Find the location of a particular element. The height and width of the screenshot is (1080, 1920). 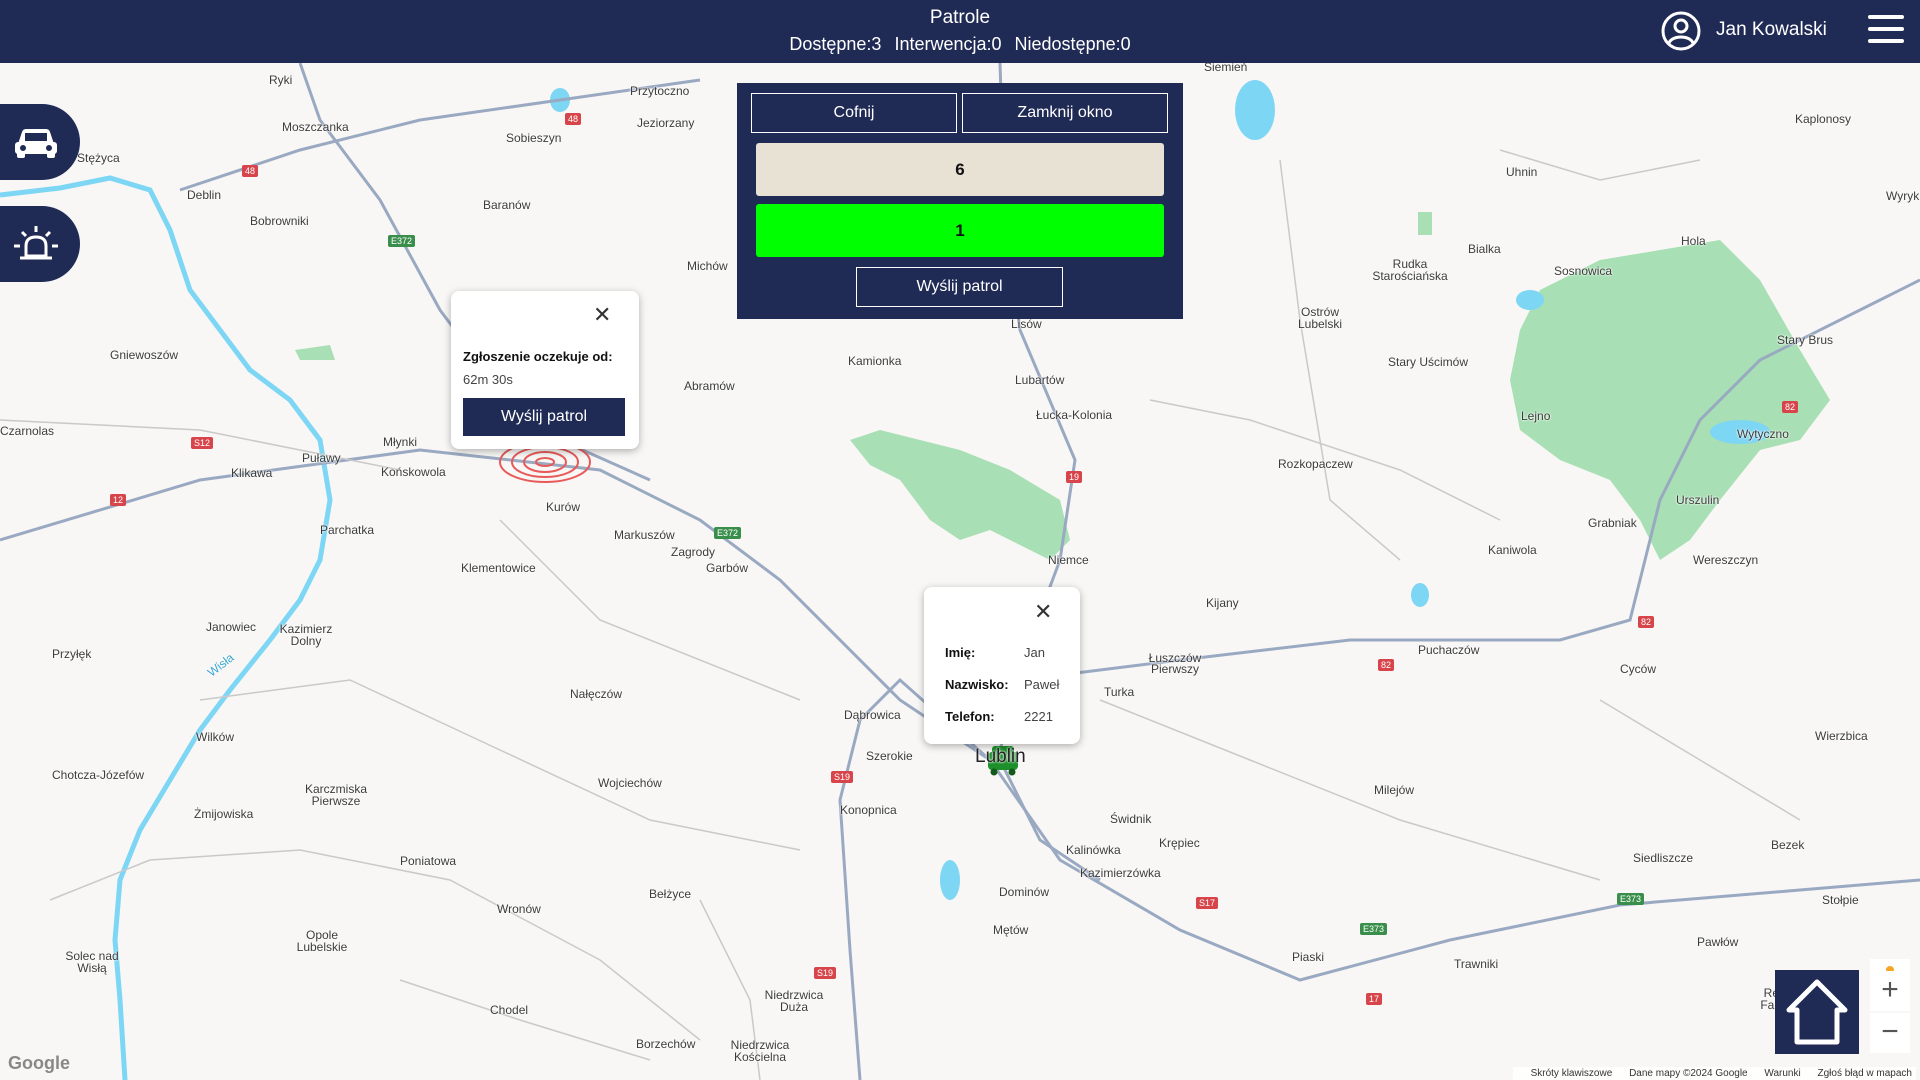

first-name-label: Imię: is located at coordinates (960, 652).